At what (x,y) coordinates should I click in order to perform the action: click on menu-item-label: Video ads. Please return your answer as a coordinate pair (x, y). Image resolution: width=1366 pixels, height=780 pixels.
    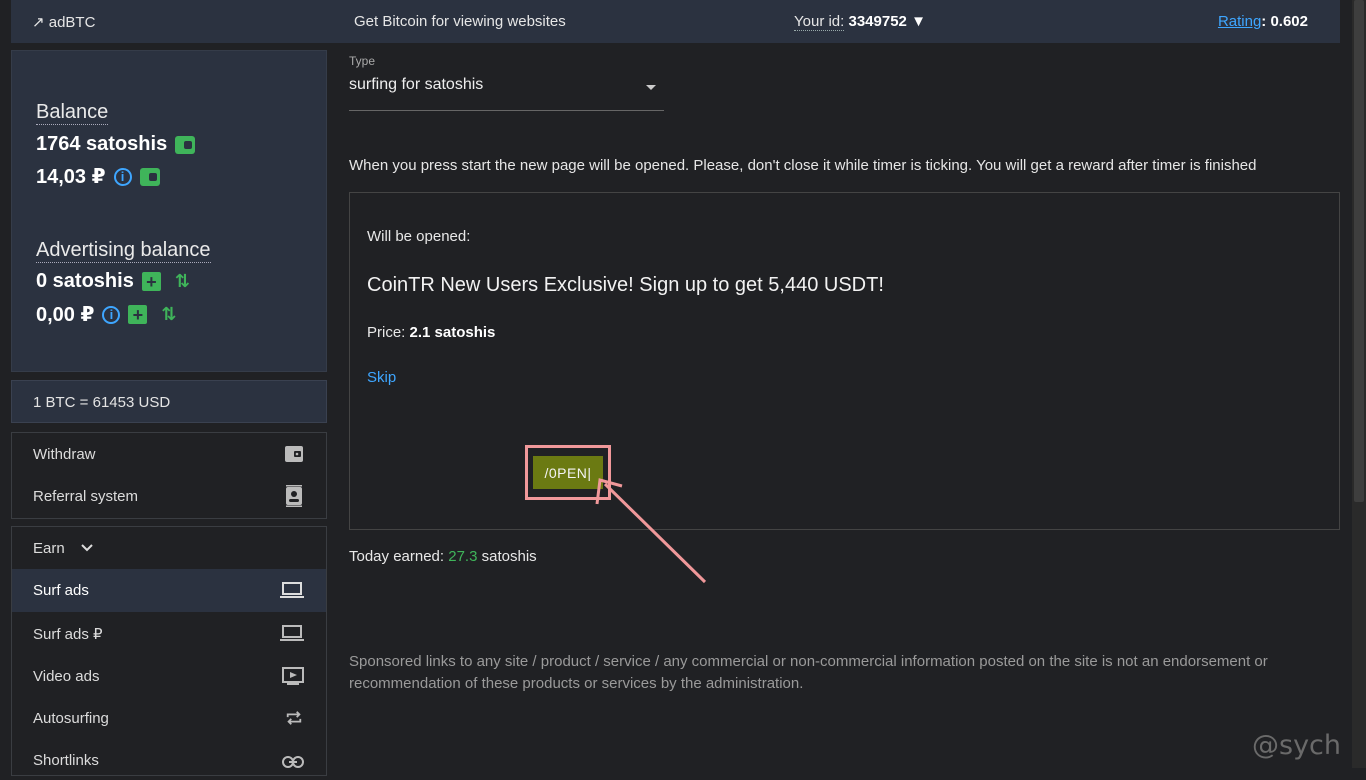
    Looking at the image, I should click on (66, 676).